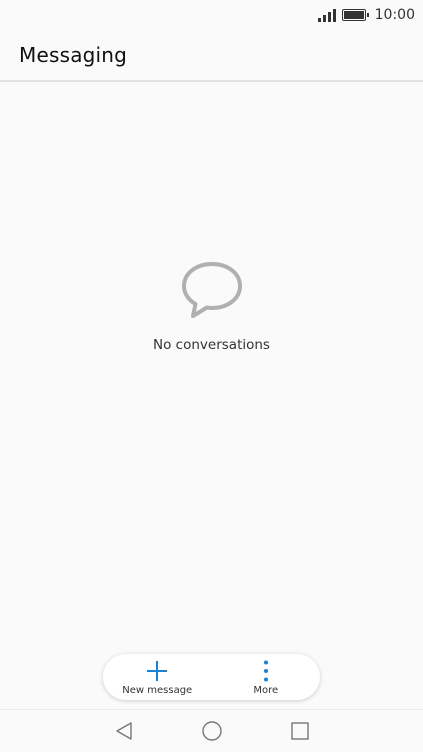 Image resolution: width=423 pixels, height=752 pixels. What do you see at coordinates (394, 15) in the screenshot?
I see `status-time: 10:00` at bounding box center [394, 15].